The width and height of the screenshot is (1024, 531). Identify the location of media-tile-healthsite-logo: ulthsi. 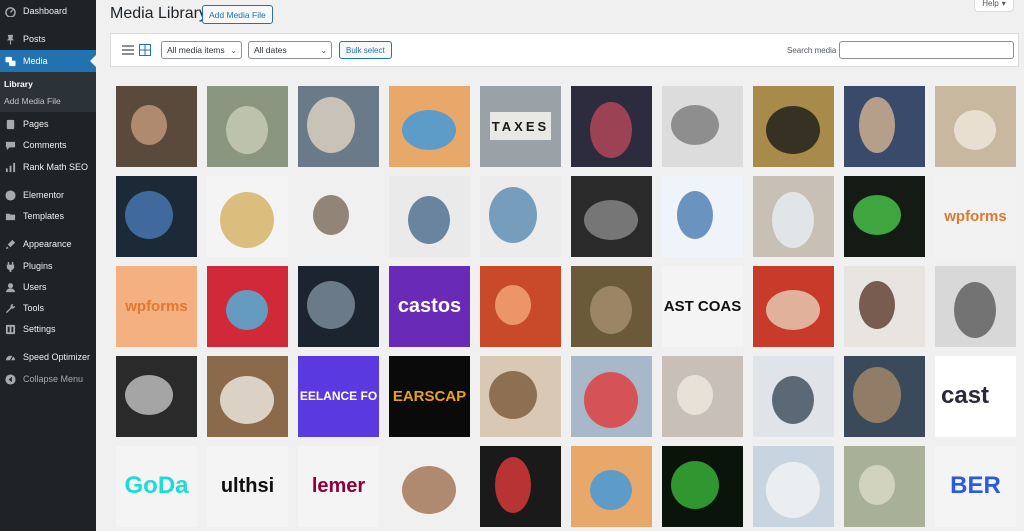
(247, 486).